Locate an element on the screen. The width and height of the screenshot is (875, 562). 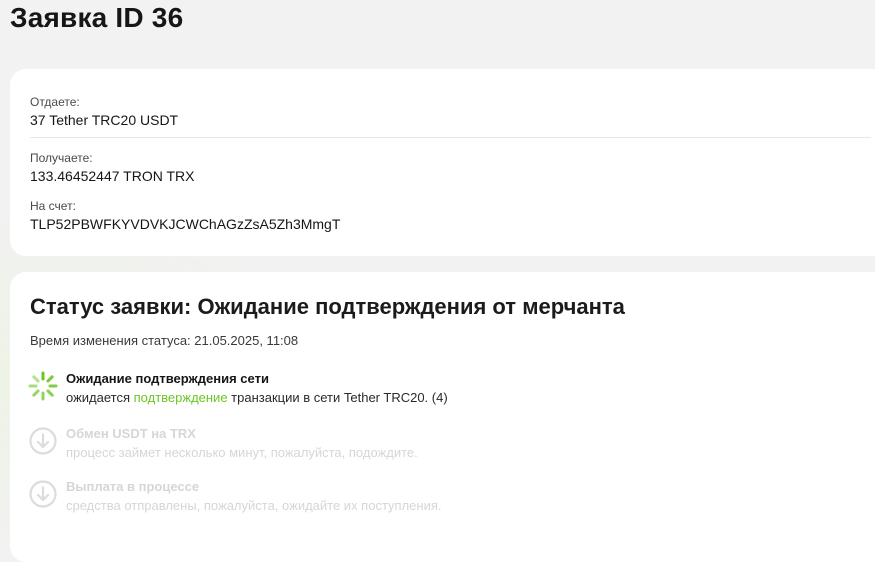
give-label: Отдаете: is located at coordinates (55, 102).